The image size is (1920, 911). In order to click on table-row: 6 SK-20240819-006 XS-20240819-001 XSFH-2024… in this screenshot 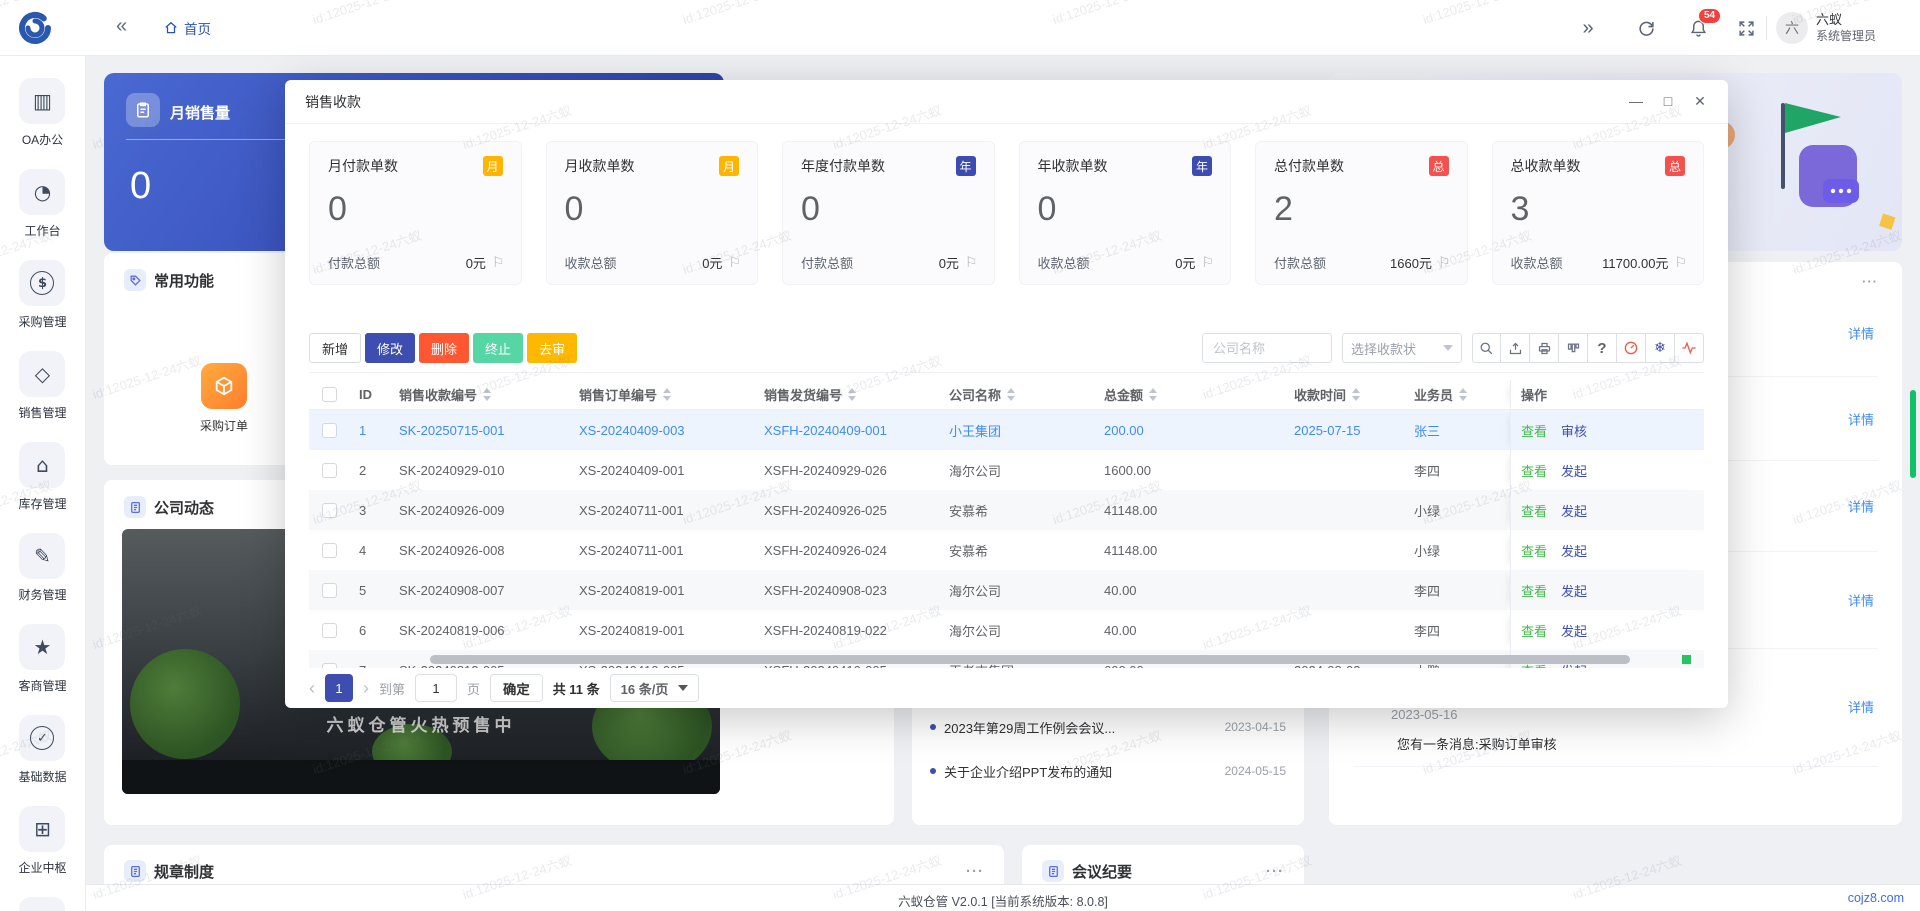, I will do `click(1006, 630)`.